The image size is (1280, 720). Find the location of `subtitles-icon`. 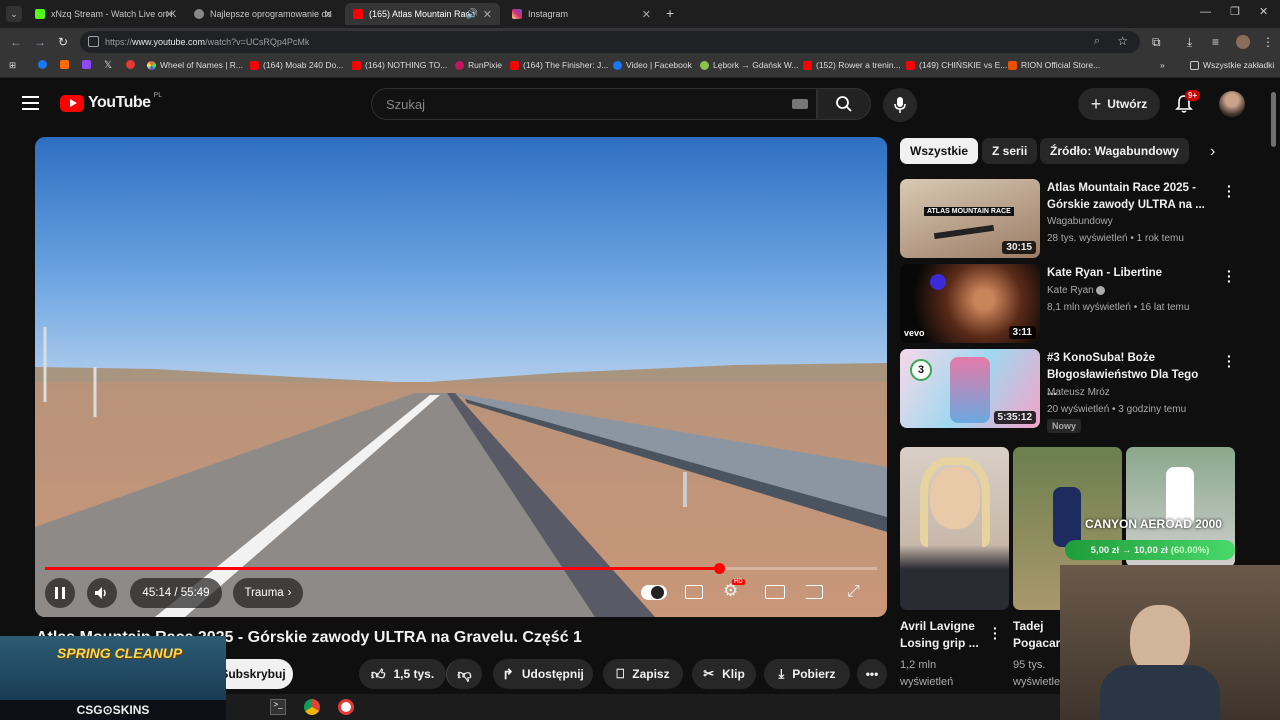

subtitles-icon is located at coordinates (694, 592).